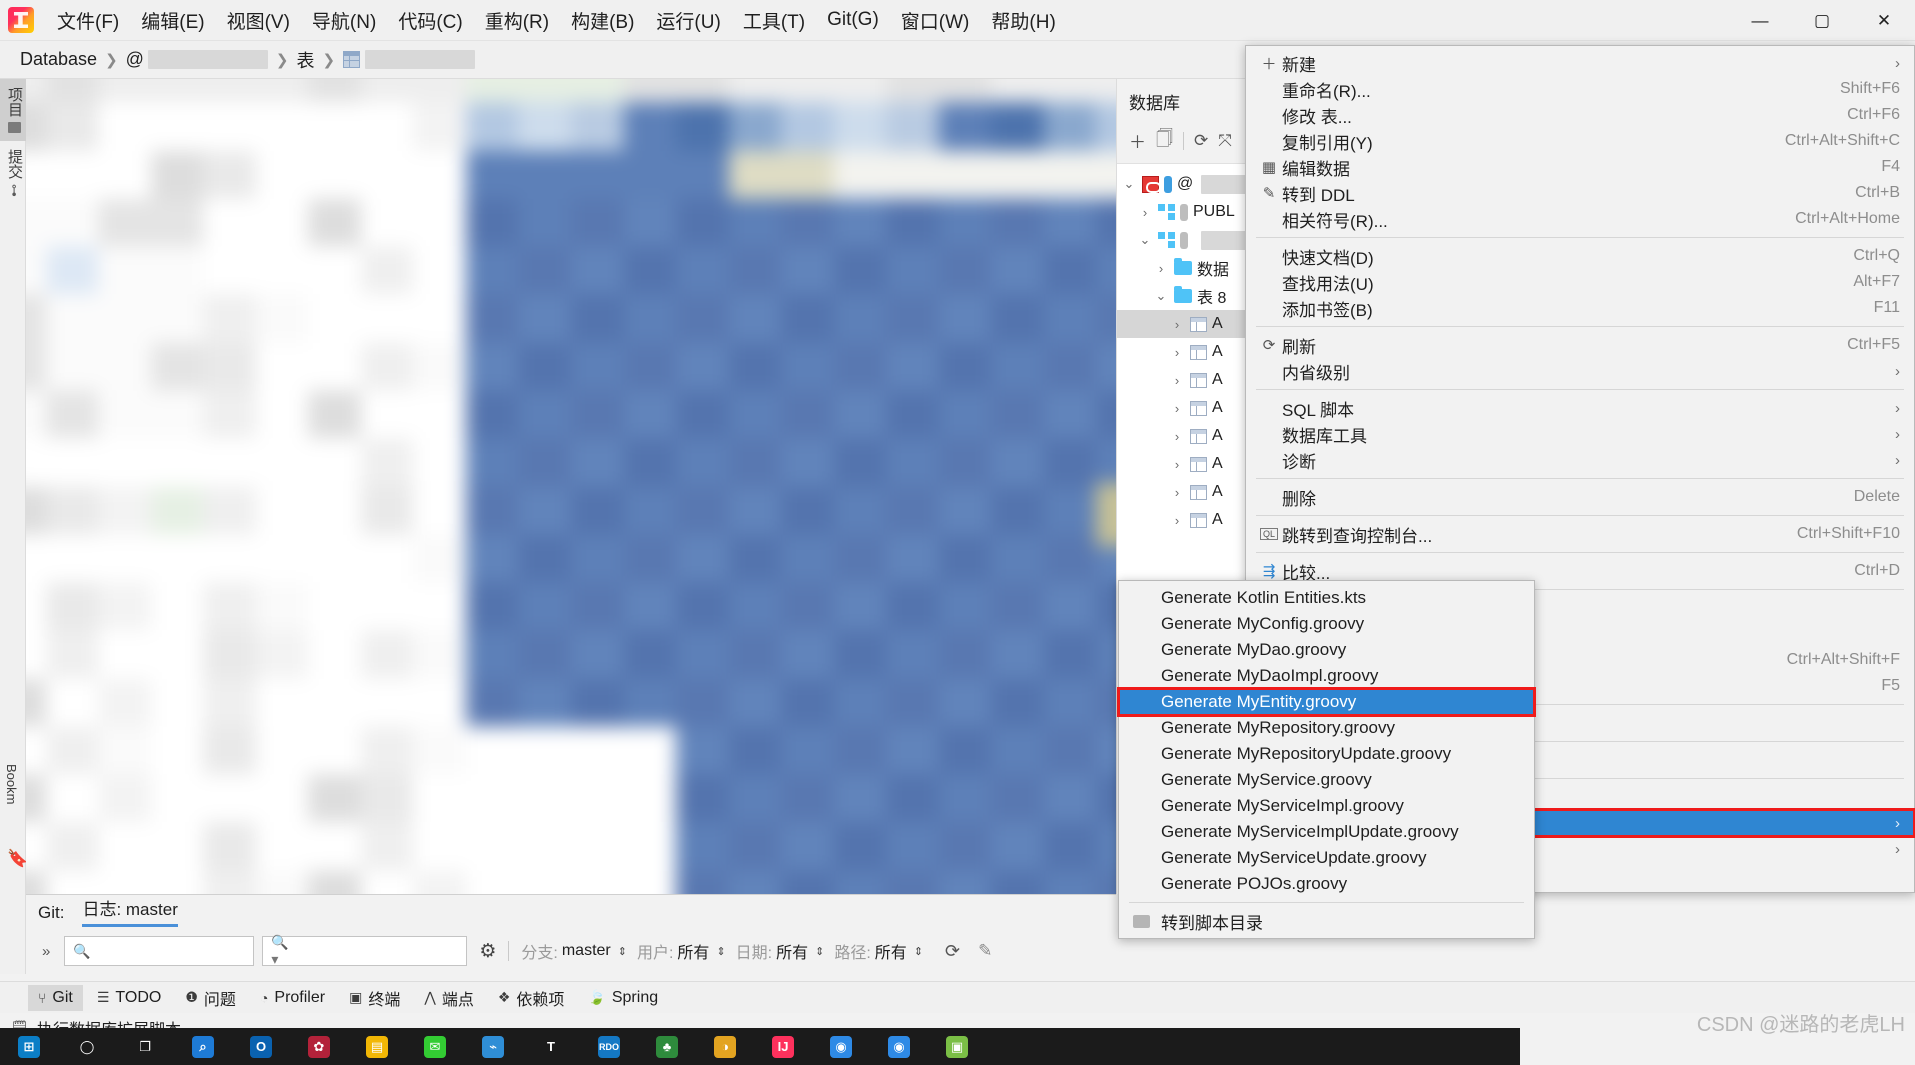 This screenshot has height=1065, width=1915. Describe the element at coordinates (210, 998) in the screenshot. I see `tab-问题: ❶ 问题` at that location.